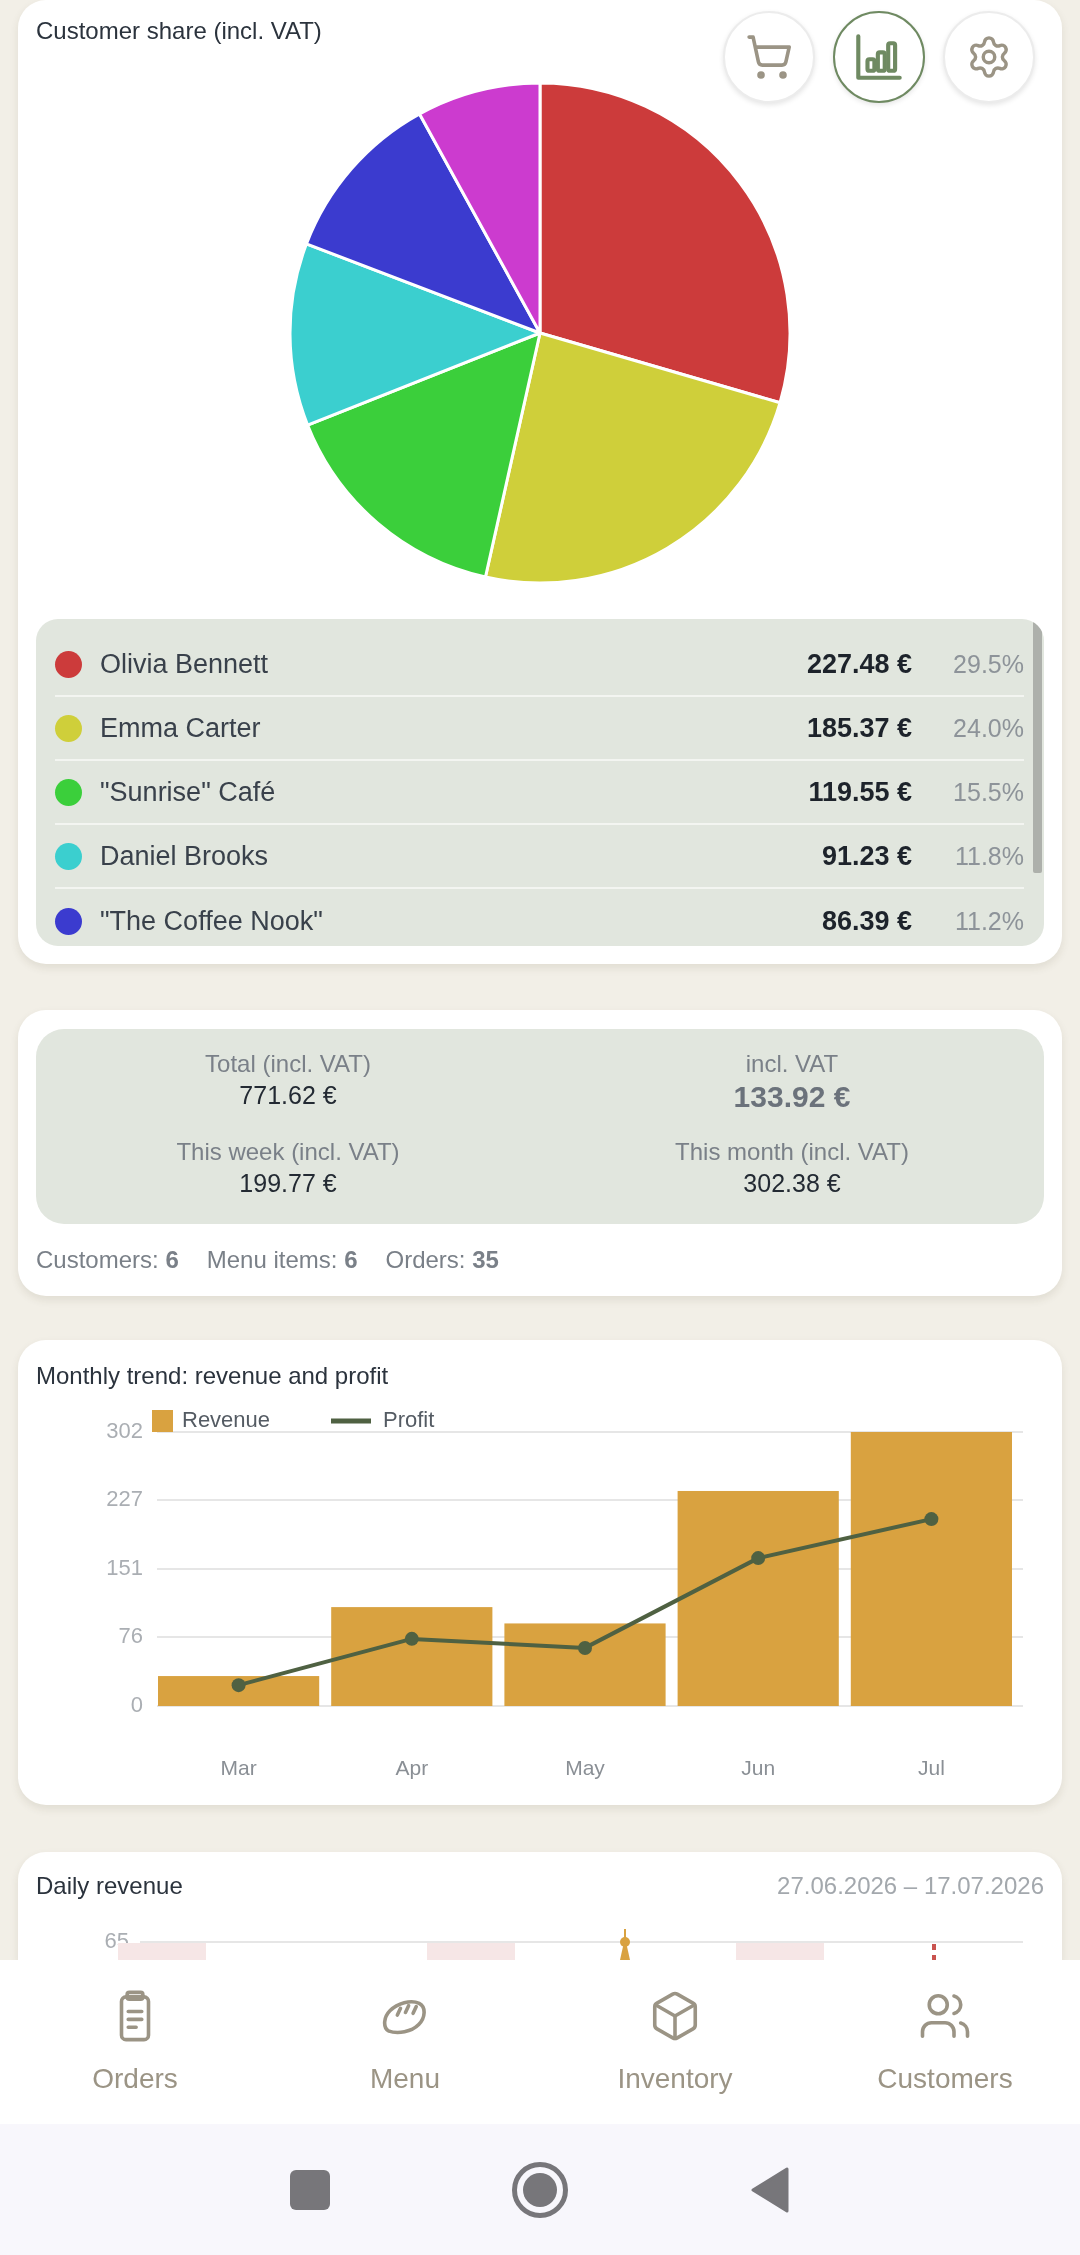 Image resolution: width=1080 pixels, height=2255 pixels. I want to click on customer-name: Emma Carter, so click(181, 728).